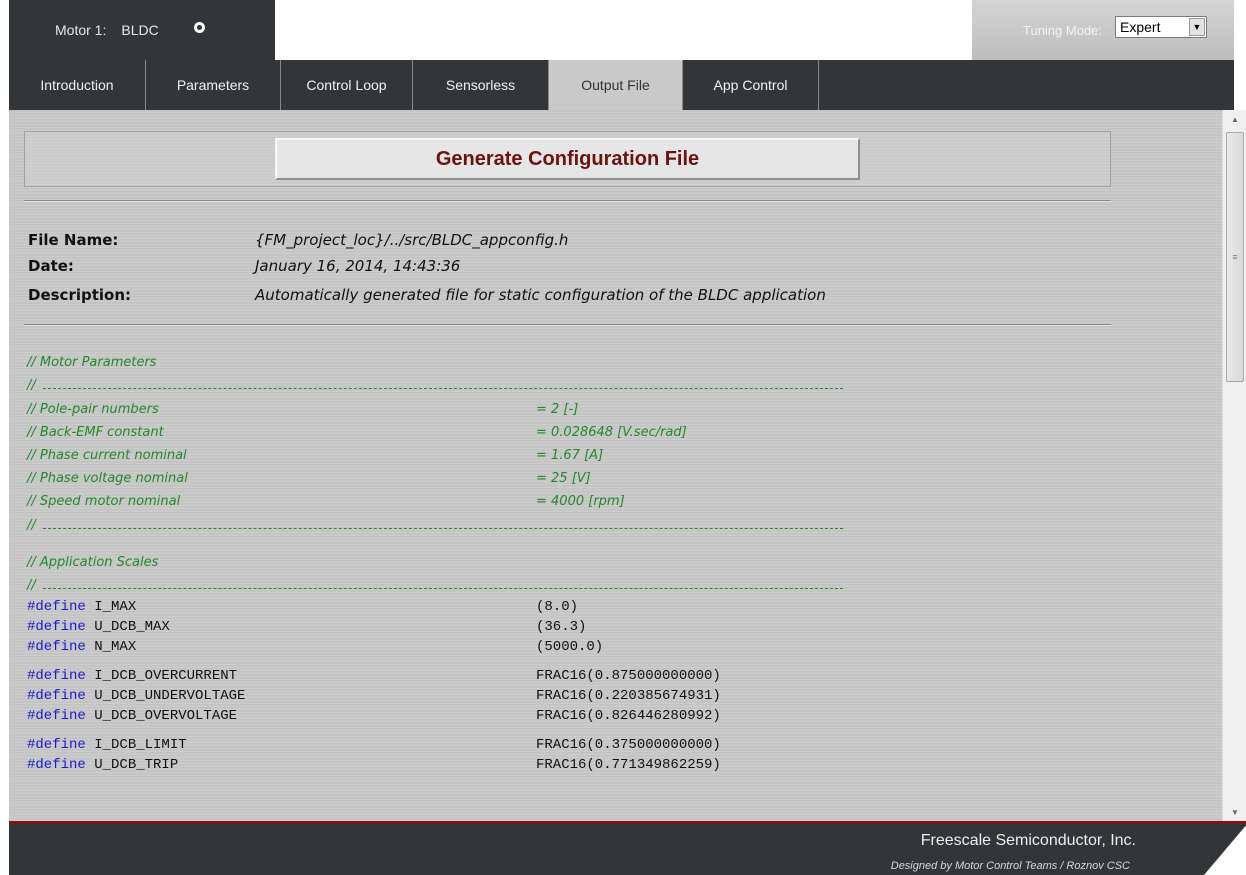  I want to click on define-value: (36.3), so click(561, 627).